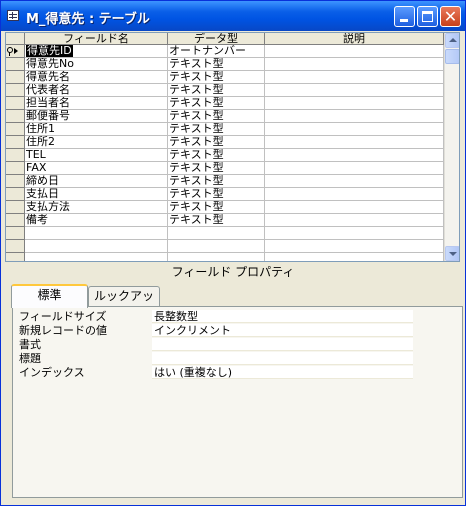 This screenshot has width=466, height=506. What do you see at coordinates (96, 77) in the screenshot?
I see `field-name-cell: 得意先名` at bounding box center [96, 77].